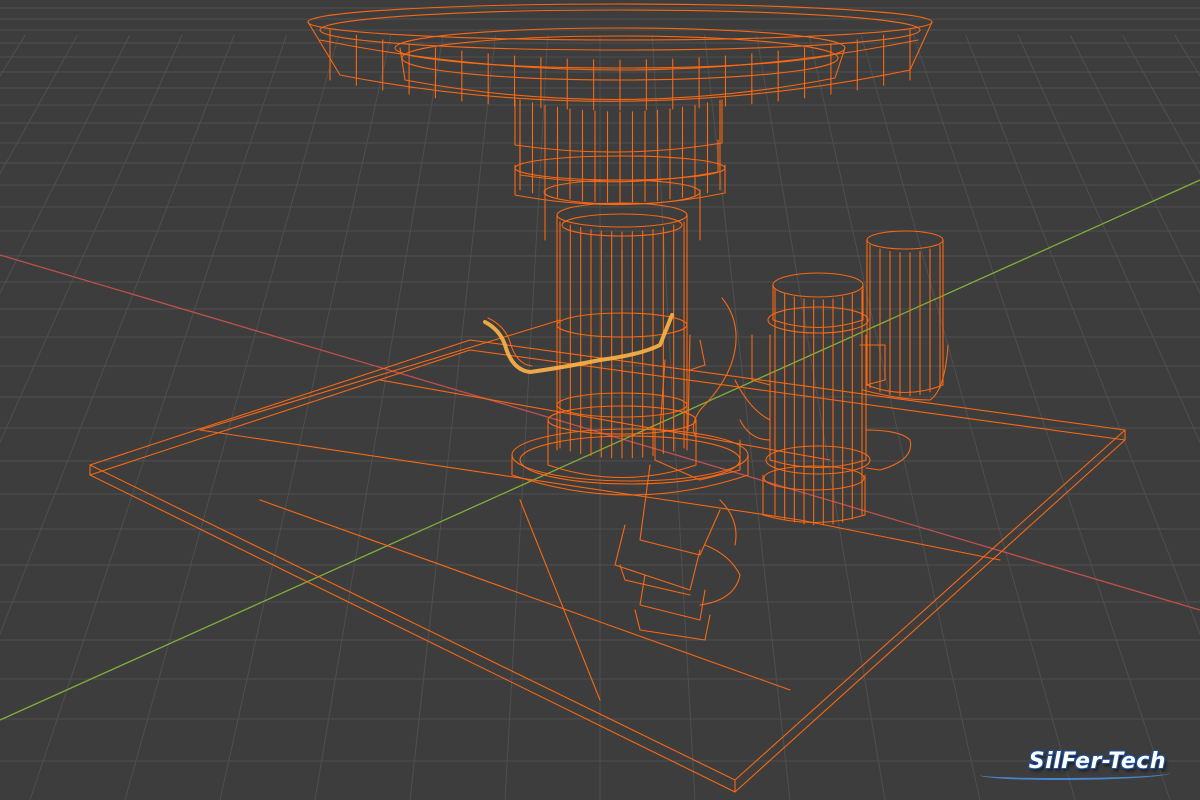 This screenshot has height=800, width=1200. I want to click on upper-column, so click(620, 170).